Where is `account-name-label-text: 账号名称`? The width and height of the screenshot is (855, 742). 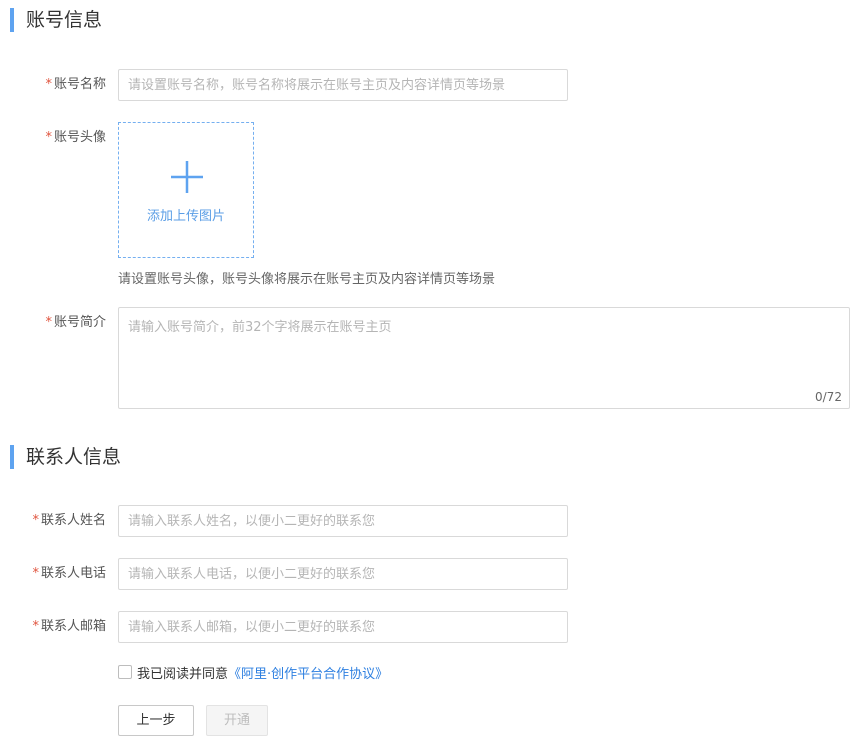
account-name-label-text: 账号名称 is located at coordinates (79, 84).